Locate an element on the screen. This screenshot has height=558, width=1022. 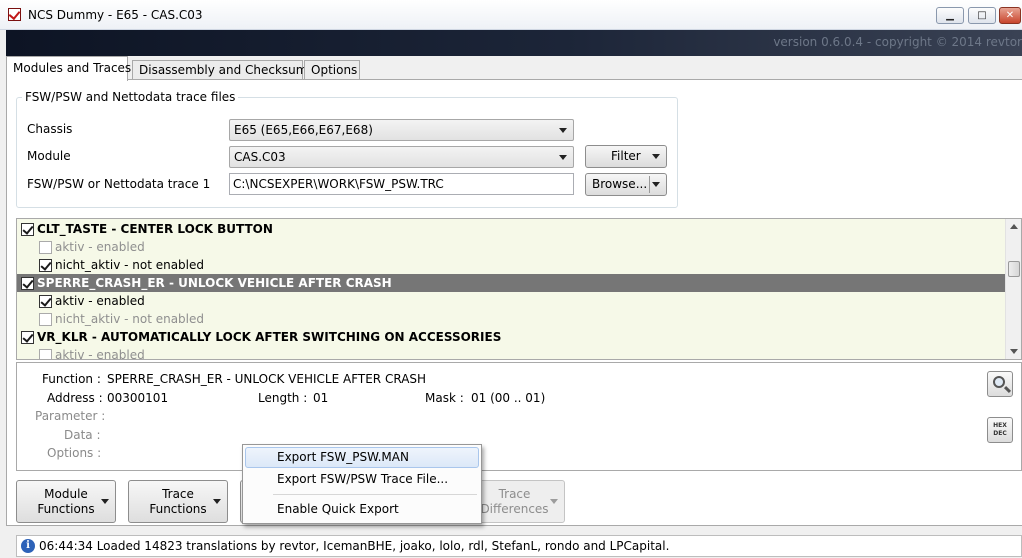
module-functions-button: Module Functions is located at coordinates (66, 501).